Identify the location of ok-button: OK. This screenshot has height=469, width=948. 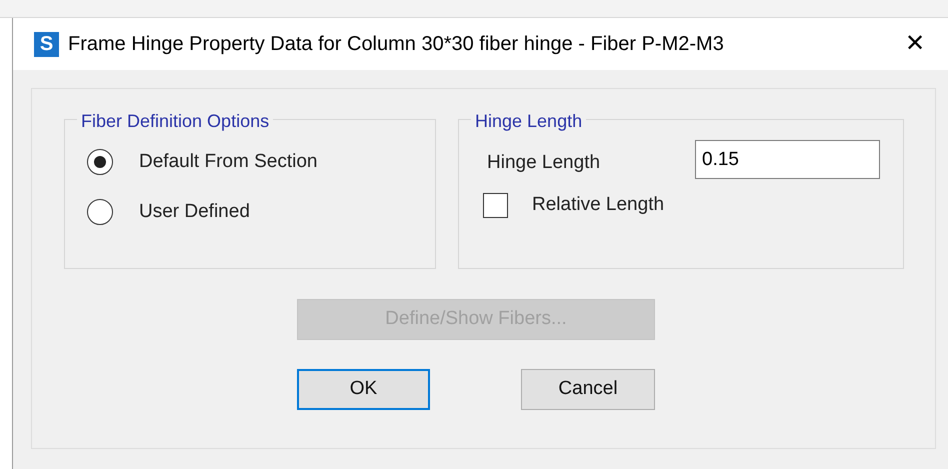
(363, 389).